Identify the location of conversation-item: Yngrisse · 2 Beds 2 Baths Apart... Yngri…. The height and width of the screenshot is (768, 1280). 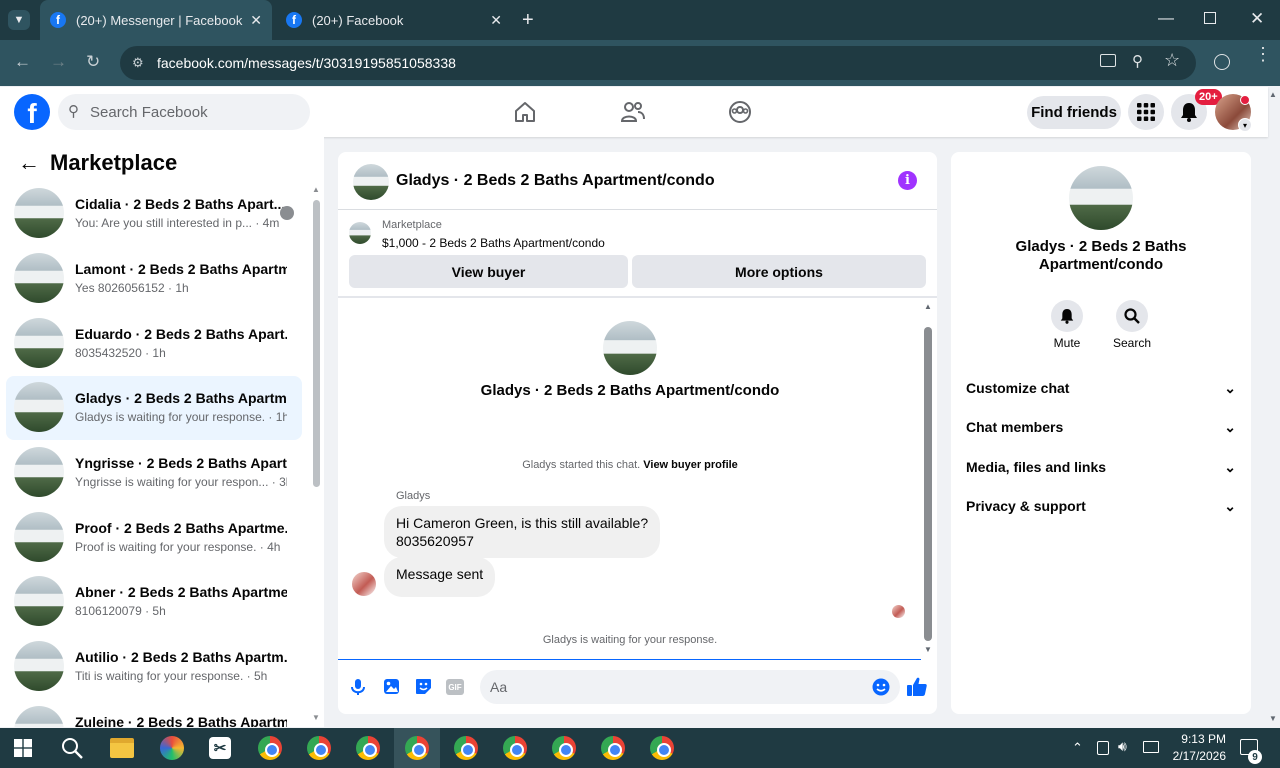
(154, 473).